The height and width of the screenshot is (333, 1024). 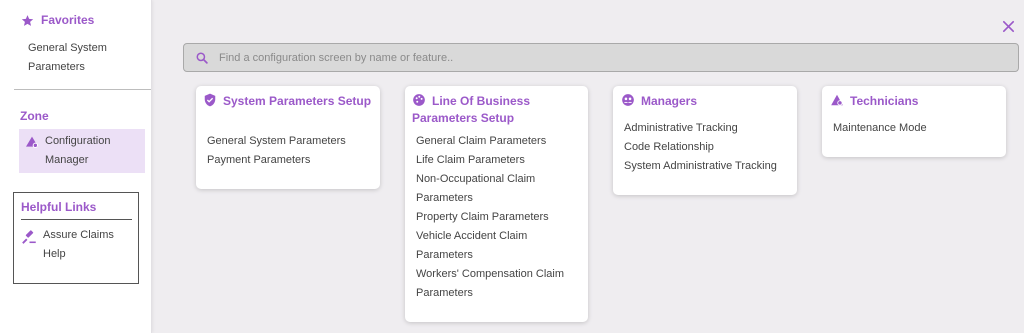 What do you see at coordinates (495, 189) in the screenshot?
I see `link-non-occupational-claim-parameters: Non-Occupational Claim Parameters` at bounding box center [495, 189].